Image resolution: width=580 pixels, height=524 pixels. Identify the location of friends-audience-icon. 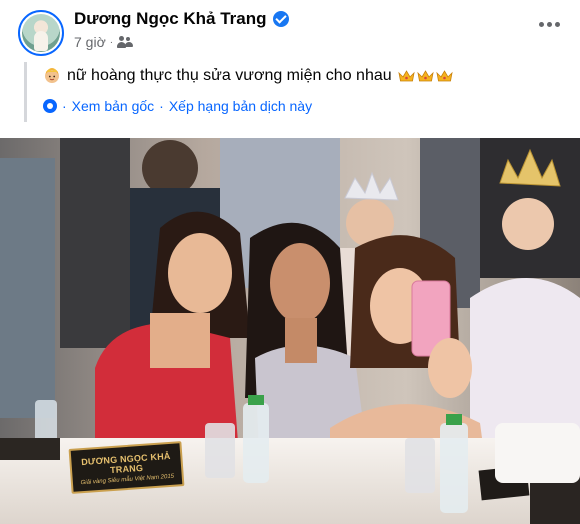
(125, 42).